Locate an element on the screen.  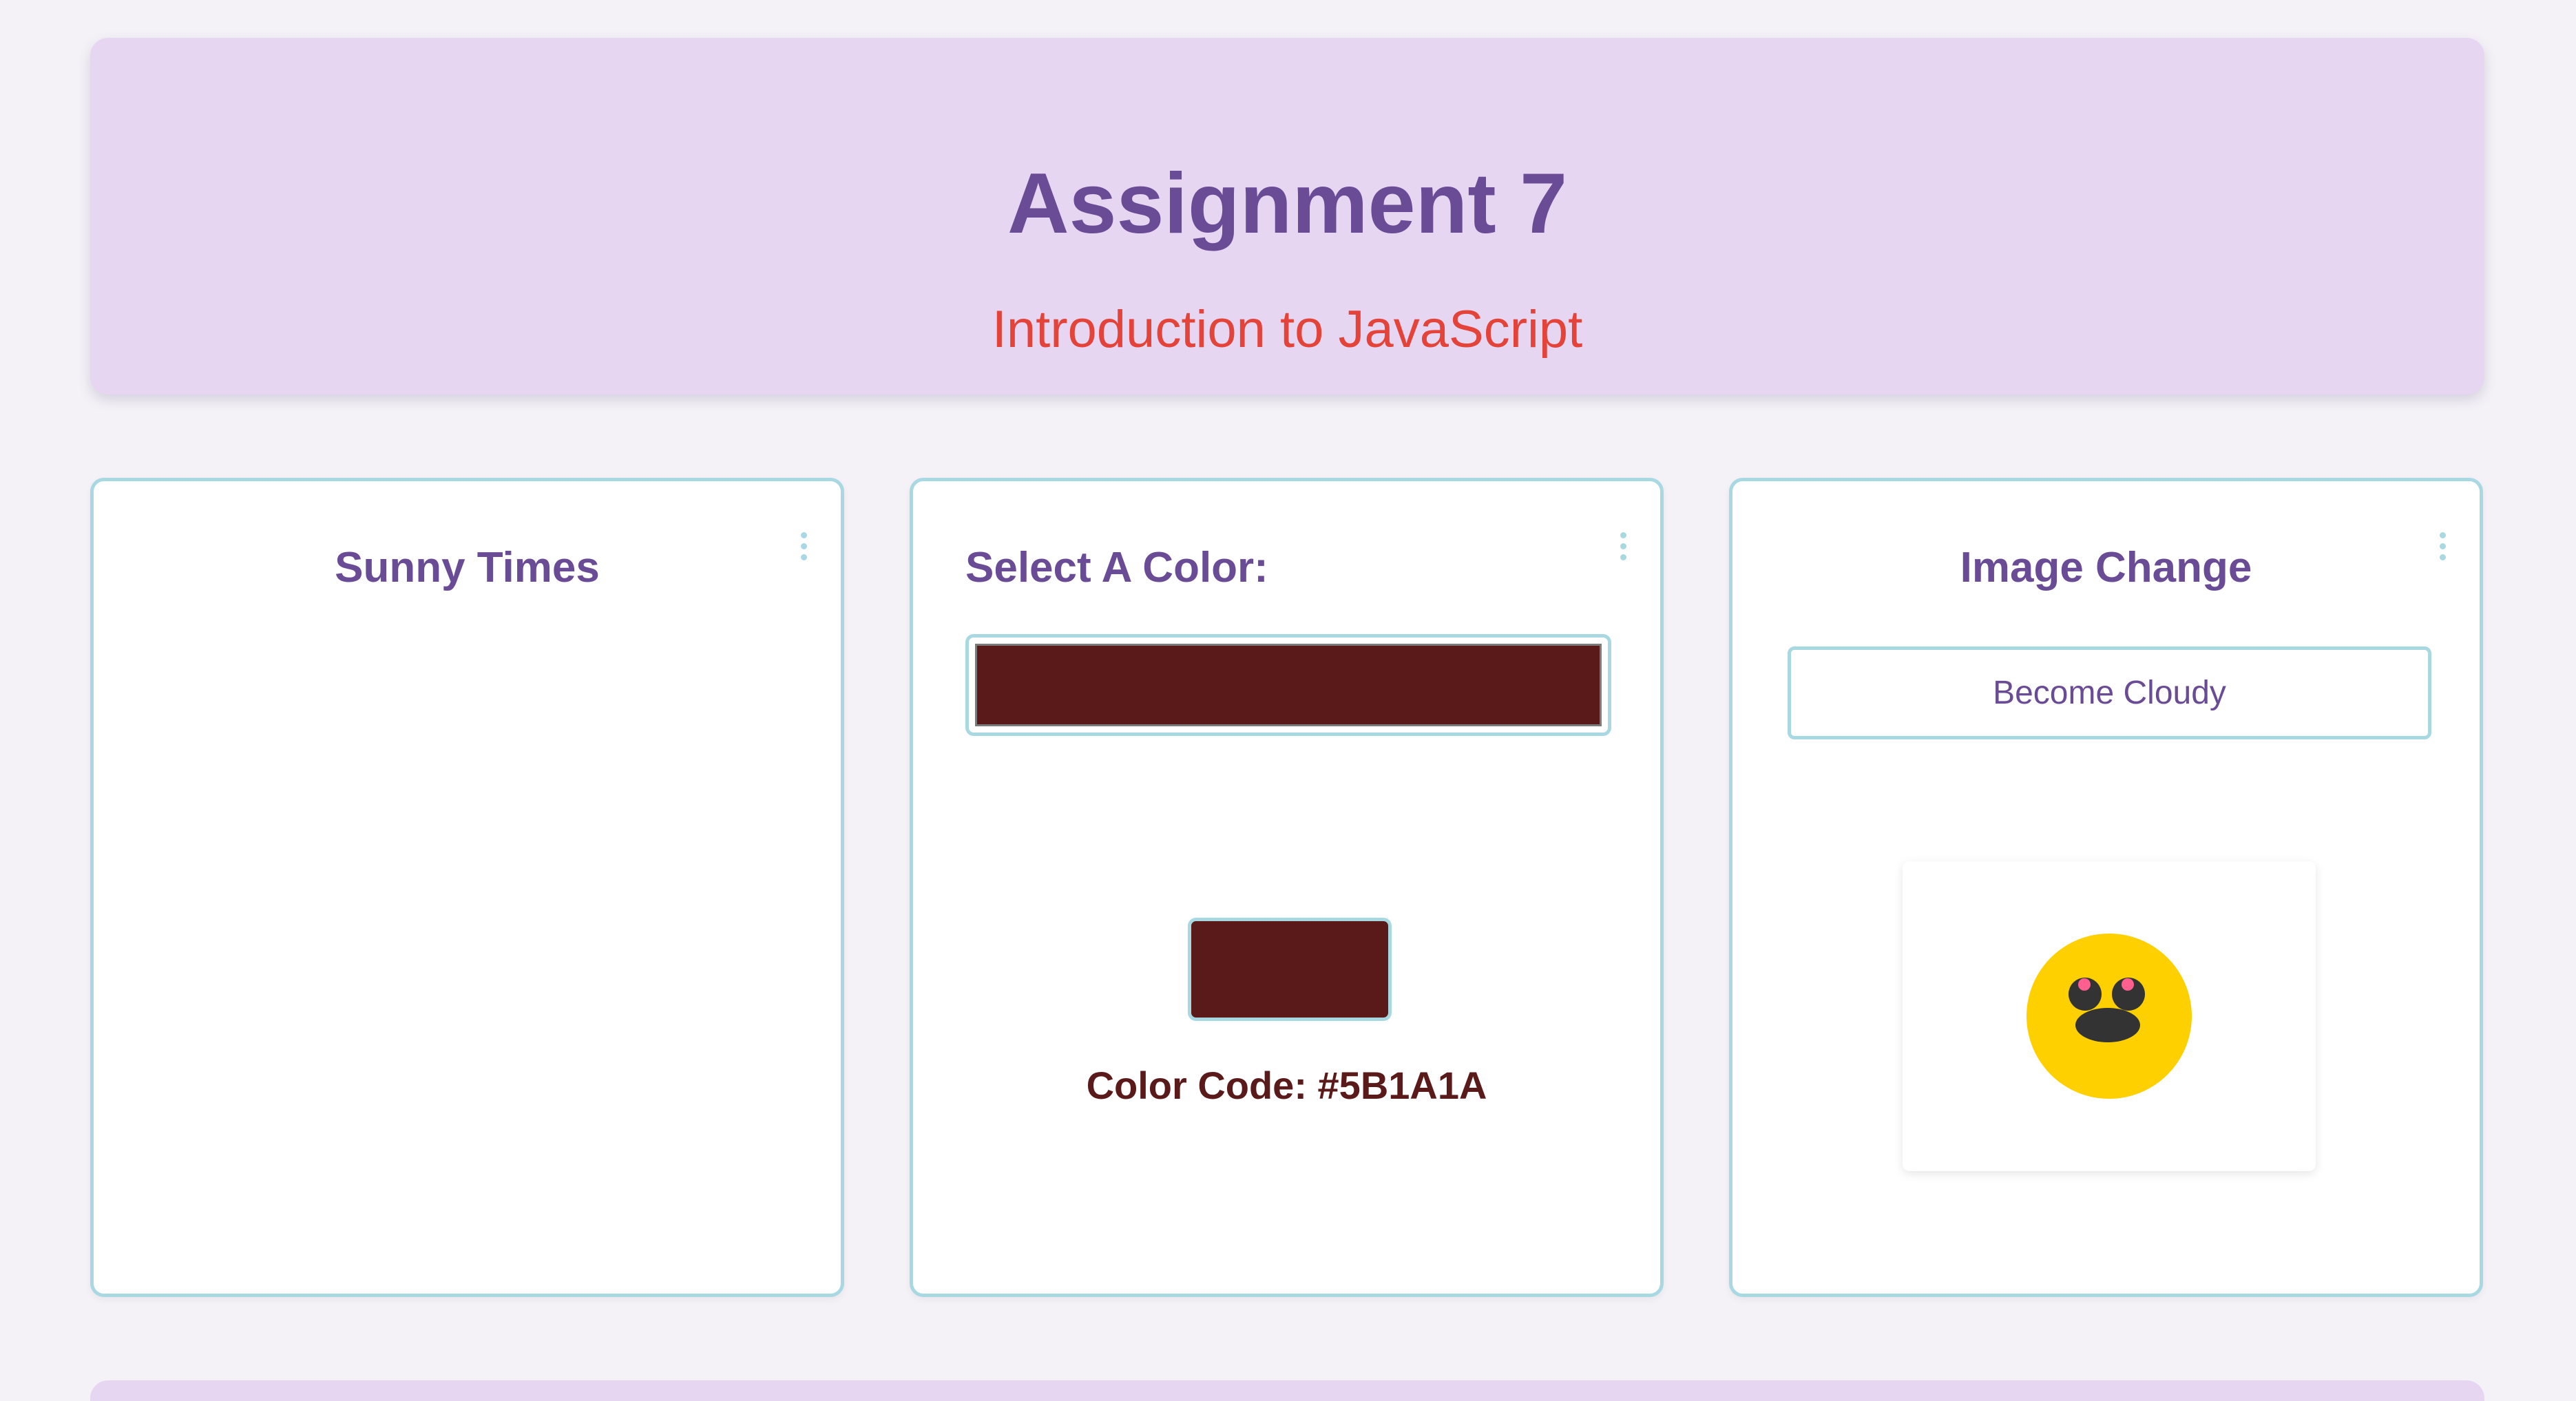
color-input is located at coordinates (1288, 685).